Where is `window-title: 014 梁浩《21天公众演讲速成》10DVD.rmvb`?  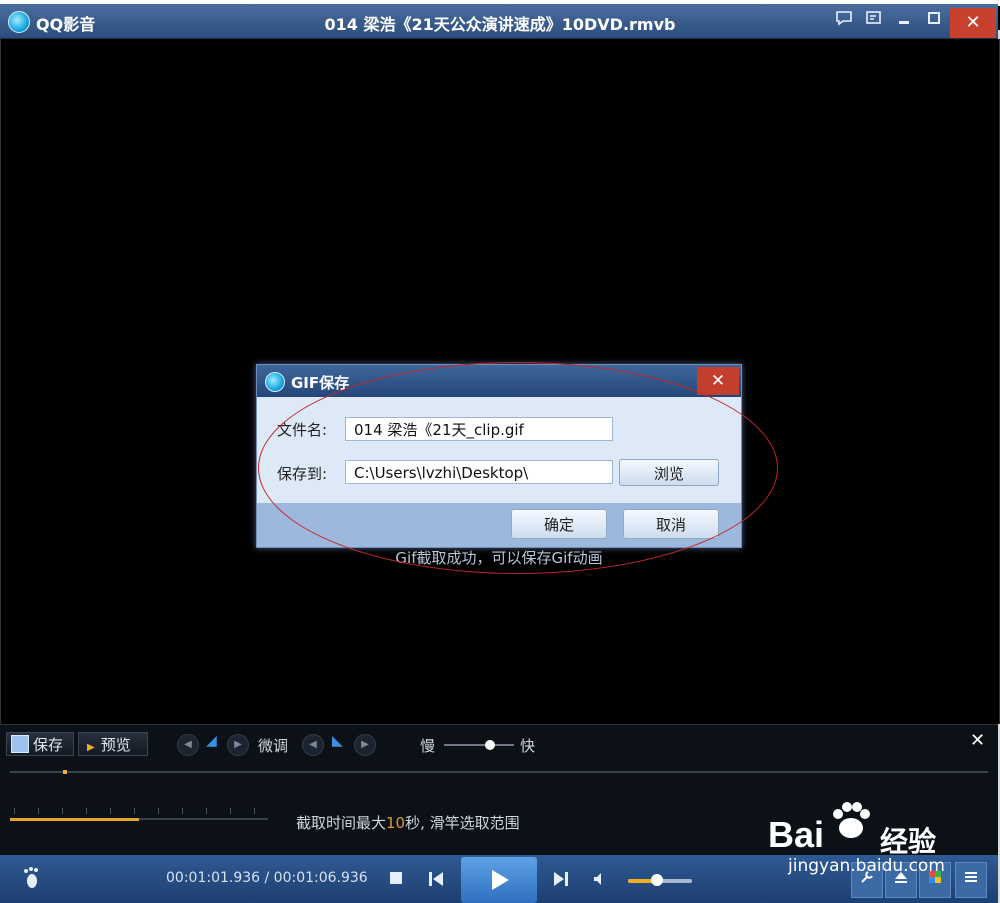 window-title: 014 梁浩《21天公众演讲速成》10DVD.rmvb is located at coordinates (500, 24).